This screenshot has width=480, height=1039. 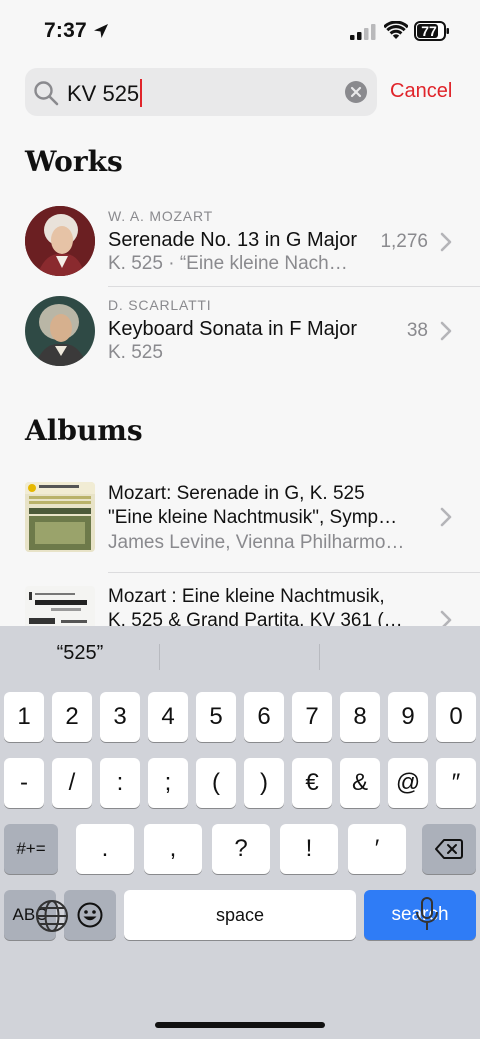 I want to click on work-subtitle: K. 525, so click(x=135, y=352).